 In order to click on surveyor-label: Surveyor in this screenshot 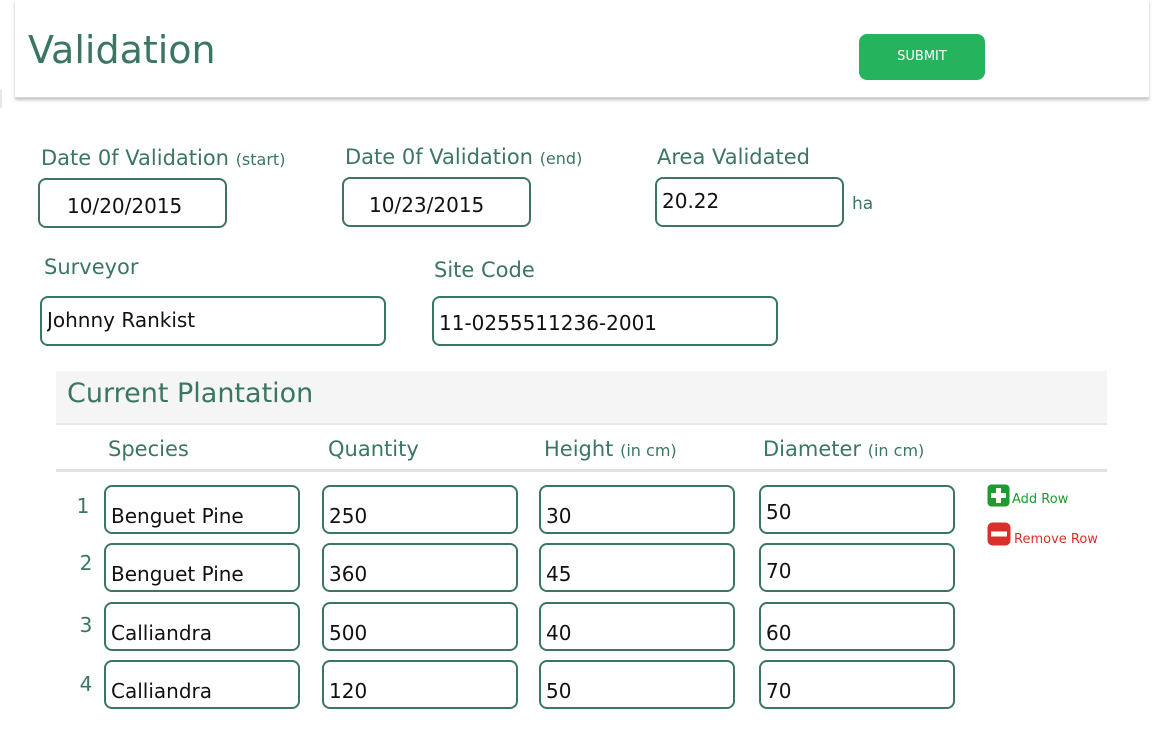, I will do `click(91, 267)`.